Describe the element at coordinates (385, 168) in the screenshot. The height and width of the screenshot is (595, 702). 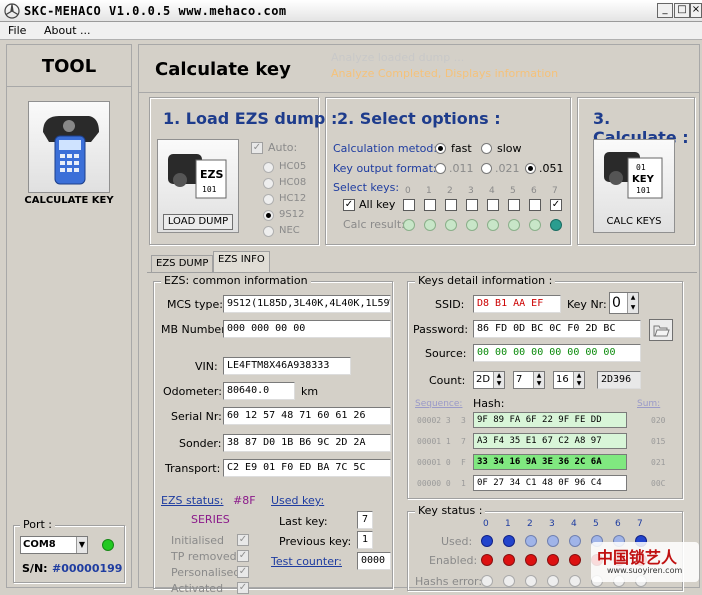
I see `output-format-label: Key output format:` at that location.